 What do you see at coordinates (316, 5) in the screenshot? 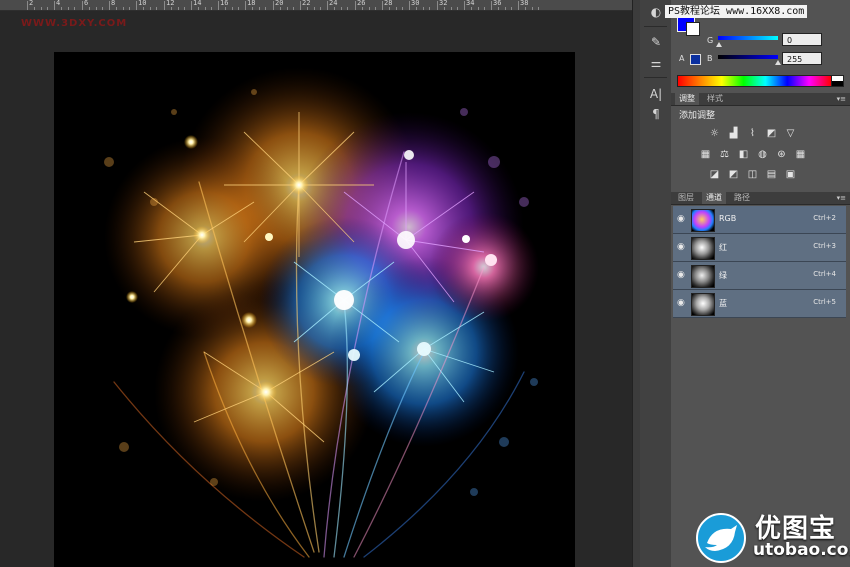
I see `horizontal-ruler: 2 4 6 8 10 12 14 16 18 20 22 24 26 28 30 32 34 36 38` at bounding box center [316, 5].